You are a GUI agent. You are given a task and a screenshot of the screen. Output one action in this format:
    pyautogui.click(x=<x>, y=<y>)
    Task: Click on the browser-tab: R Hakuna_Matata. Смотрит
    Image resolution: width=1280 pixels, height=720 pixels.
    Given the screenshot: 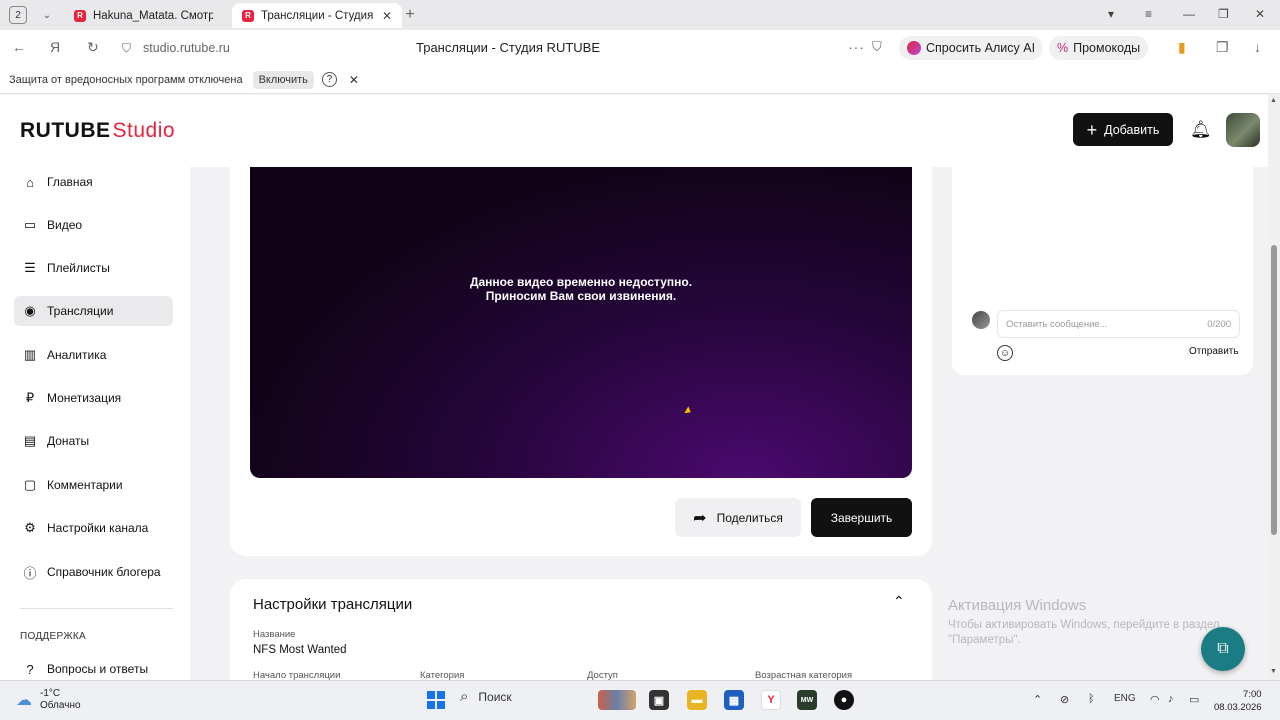 What is the action you would take?
    pyautogui.click(x=143, y=15)
    